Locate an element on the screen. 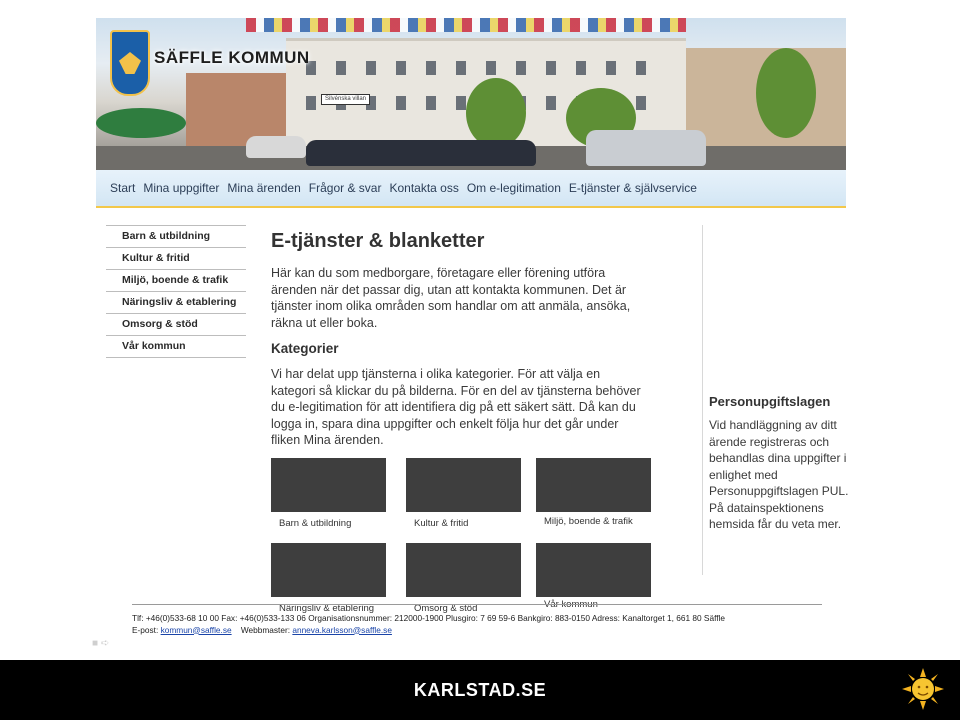 Image resolution: width=960 pixels, height=720 pixels. nav-om-e-legitimation: Om e-legitimation is located at coordinates (514, 188).